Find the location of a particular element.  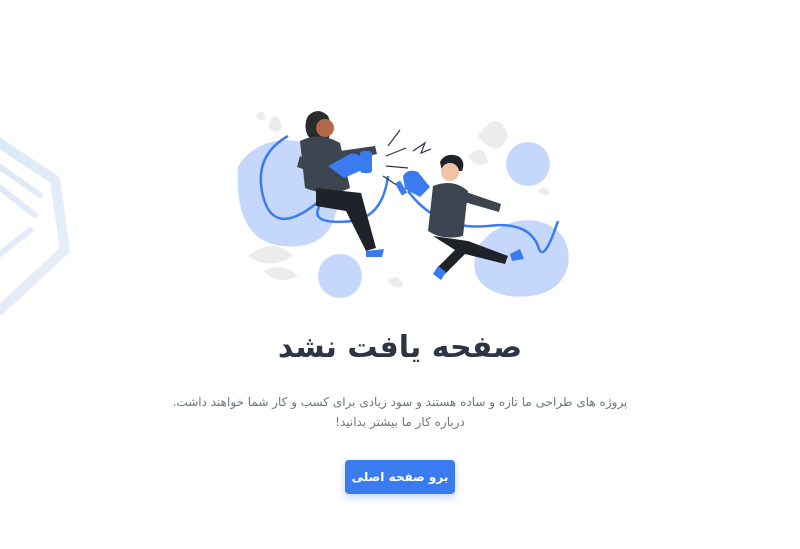

go-home-button: برو صفحه اصلی is located at coordinates (400, 477).